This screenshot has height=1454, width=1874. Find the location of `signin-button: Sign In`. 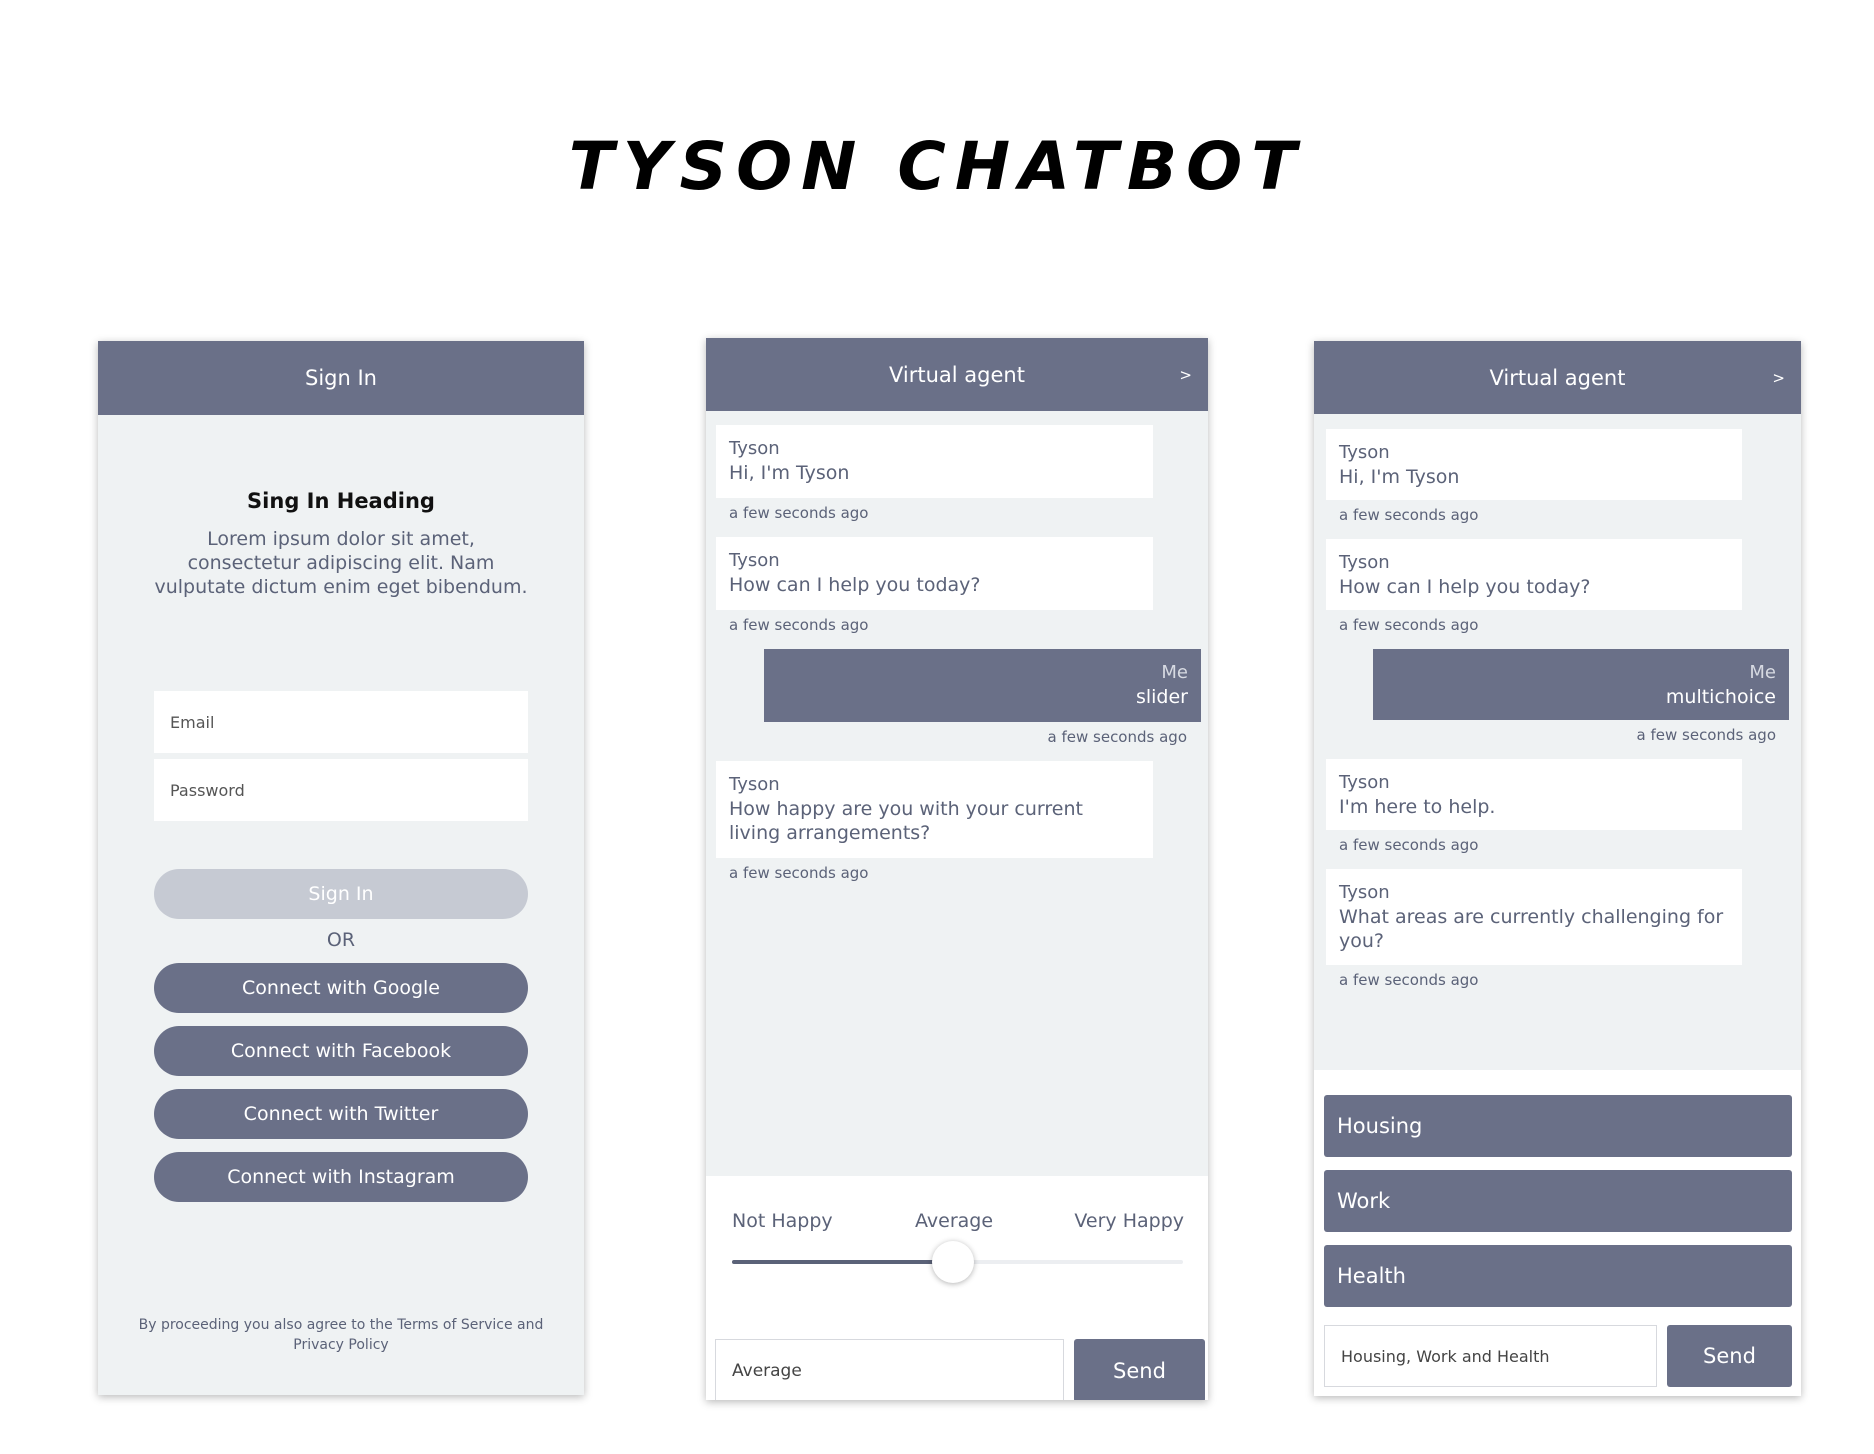

signin-button: Sign In is located at coordinates (341, 894).